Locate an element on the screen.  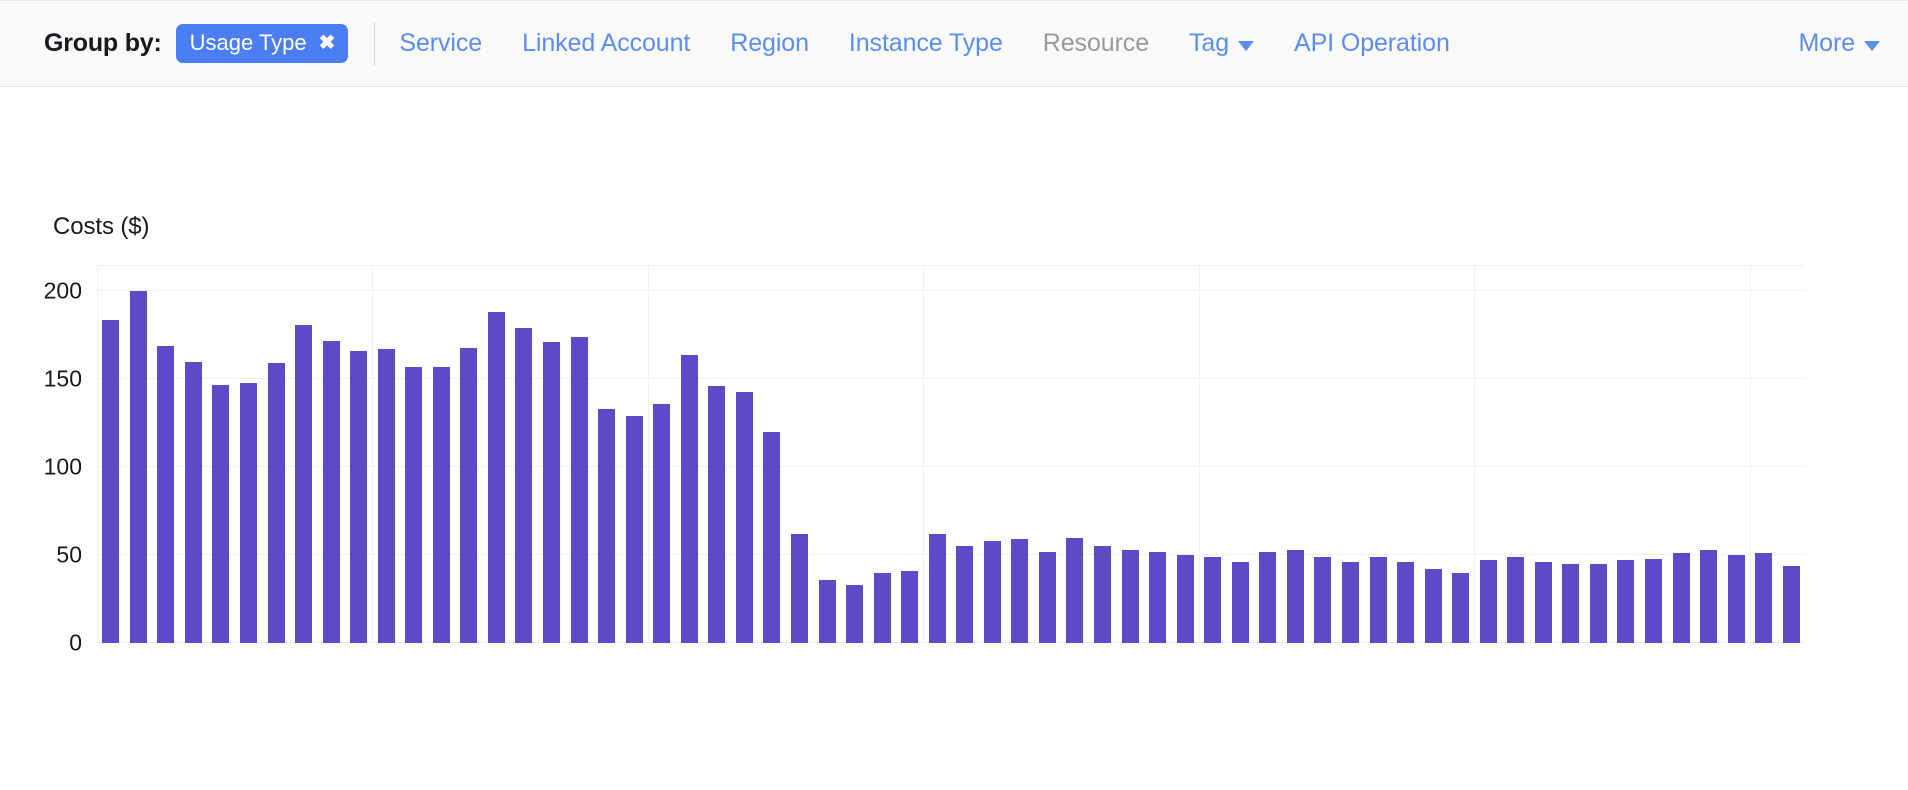
y-axis-tick-label: 50 is located at coordinates (69, 554).